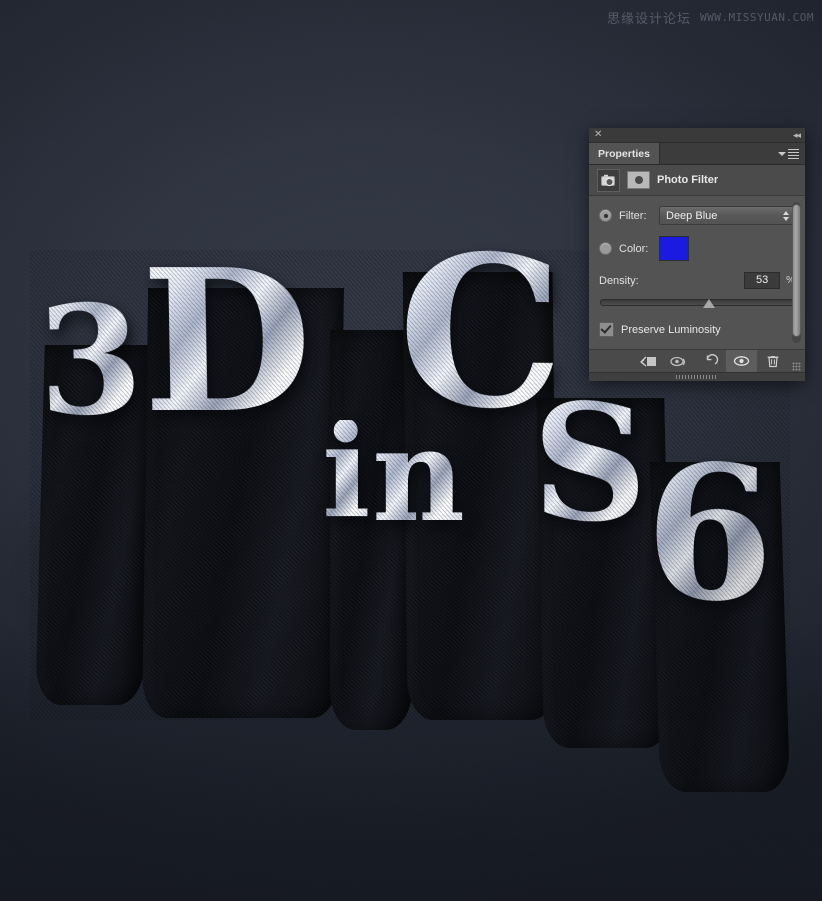 The image size is (822, 901). Describe the element at coordinates (590, 463) in the screenshot. I see `artwork-glyph: S` at that location.